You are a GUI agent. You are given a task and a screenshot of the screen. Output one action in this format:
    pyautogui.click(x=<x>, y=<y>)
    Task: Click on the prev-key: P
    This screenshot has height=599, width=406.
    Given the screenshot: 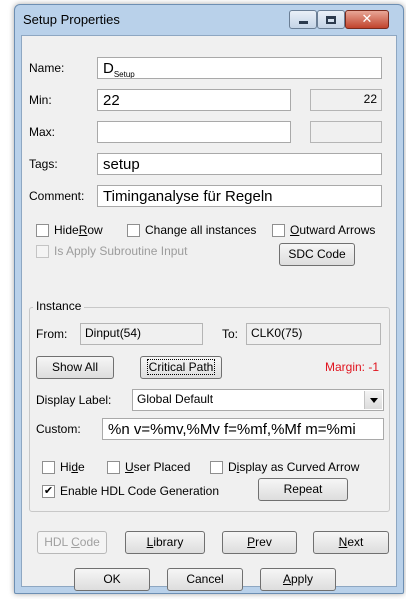 What is the action you would take?
    pyautogui.click(x=251, y=542)
    